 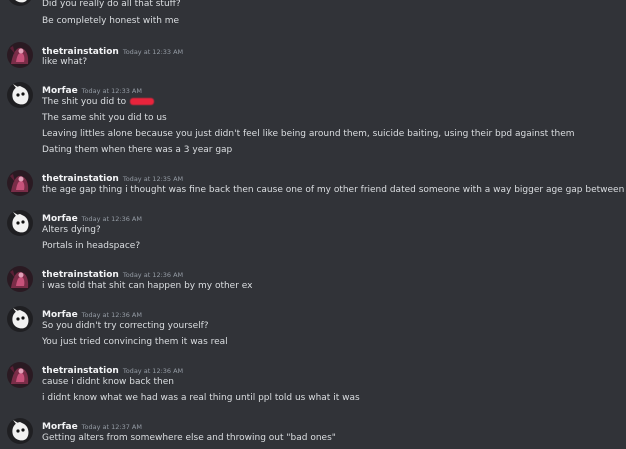 What do you see at coordinates (104, 118) in the screenshot?
I see `message-line: The same shit you did to us` at bounding box center [104, 118].